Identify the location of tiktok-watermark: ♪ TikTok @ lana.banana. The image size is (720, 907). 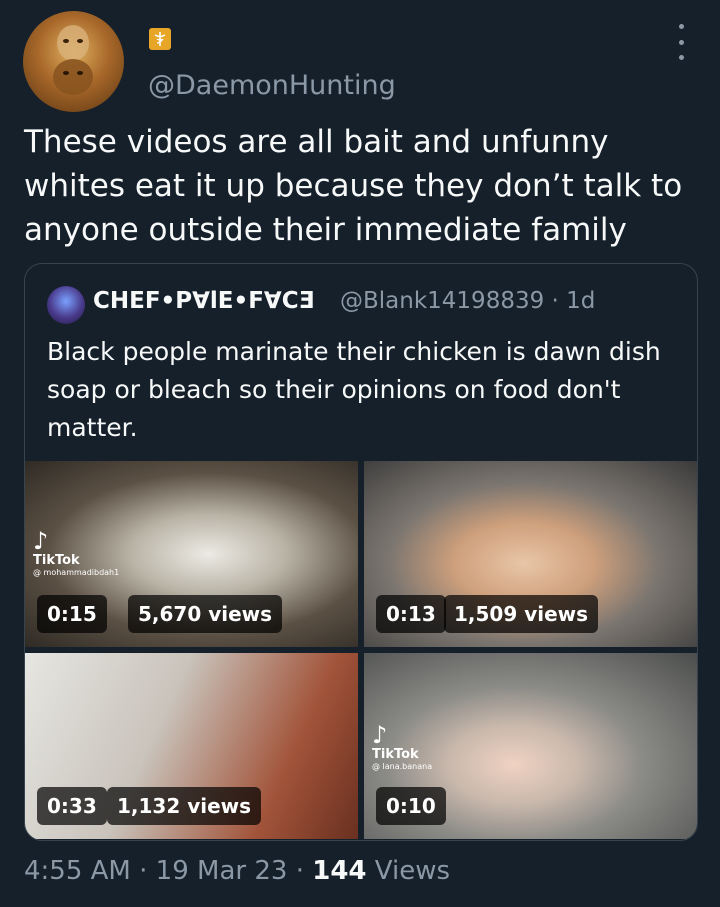
(402, 747).